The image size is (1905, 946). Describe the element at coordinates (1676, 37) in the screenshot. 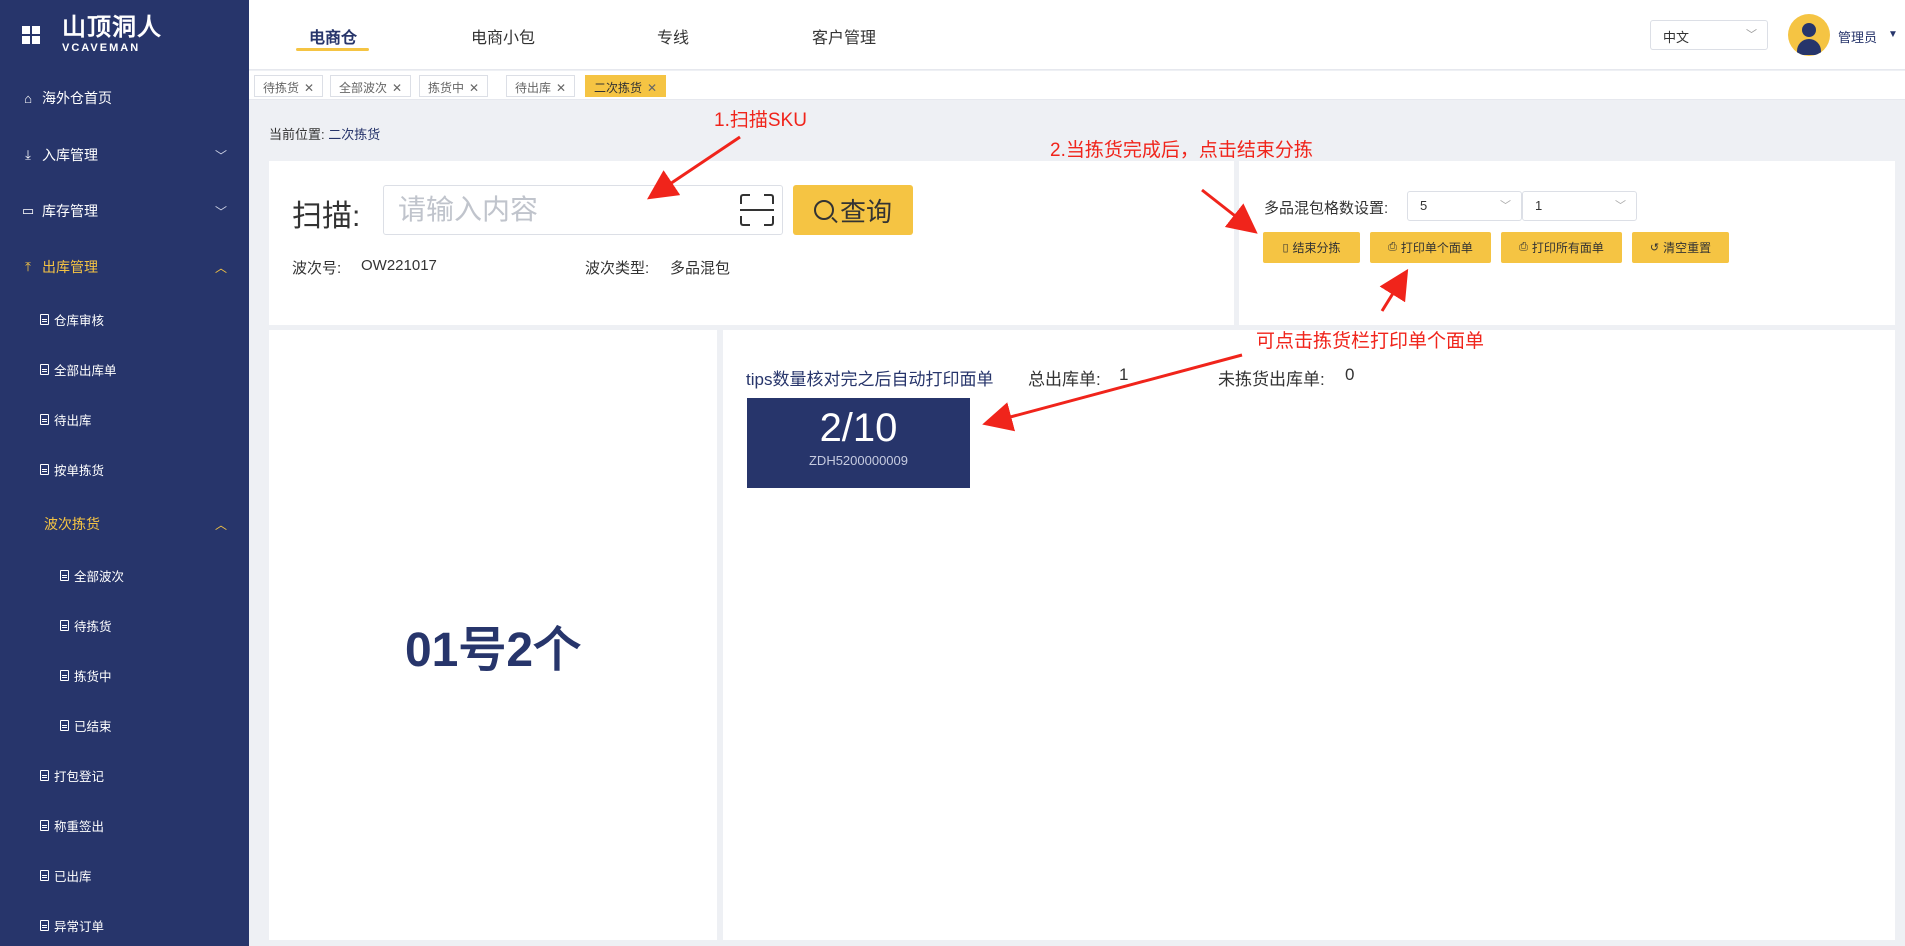

I see `language-value: 中文` at that location.